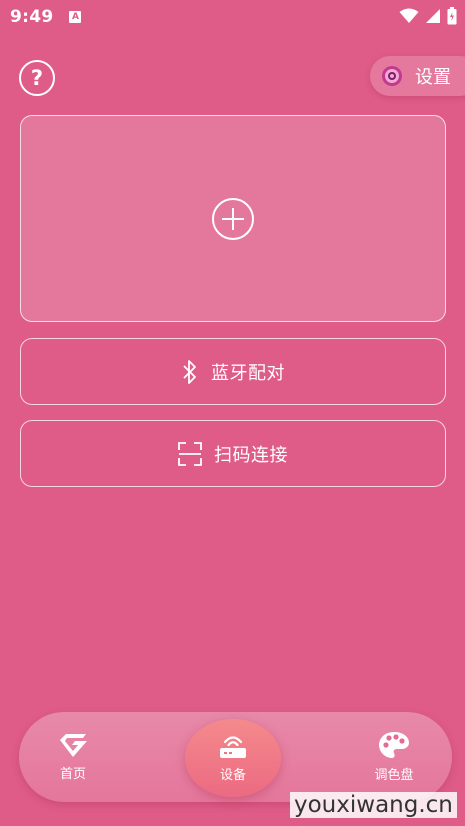 Image resolution: width=465 pixels, height=826 pixels. What do you see at coordinates (409, 15) in the screenshot?
I see `wifi-icon` at bounding box center [409, 15].